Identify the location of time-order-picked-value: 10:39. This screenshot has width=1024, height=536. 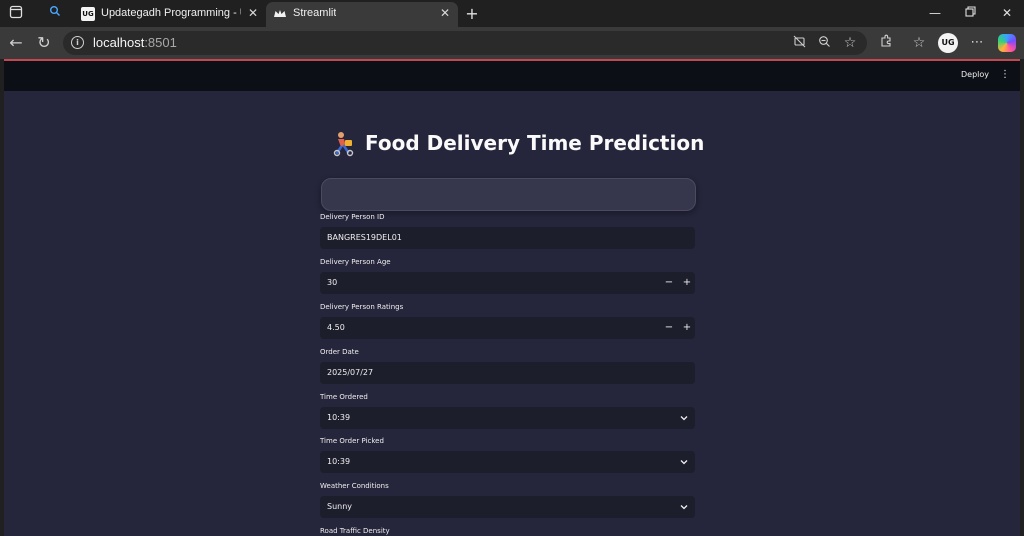
(339, 461).